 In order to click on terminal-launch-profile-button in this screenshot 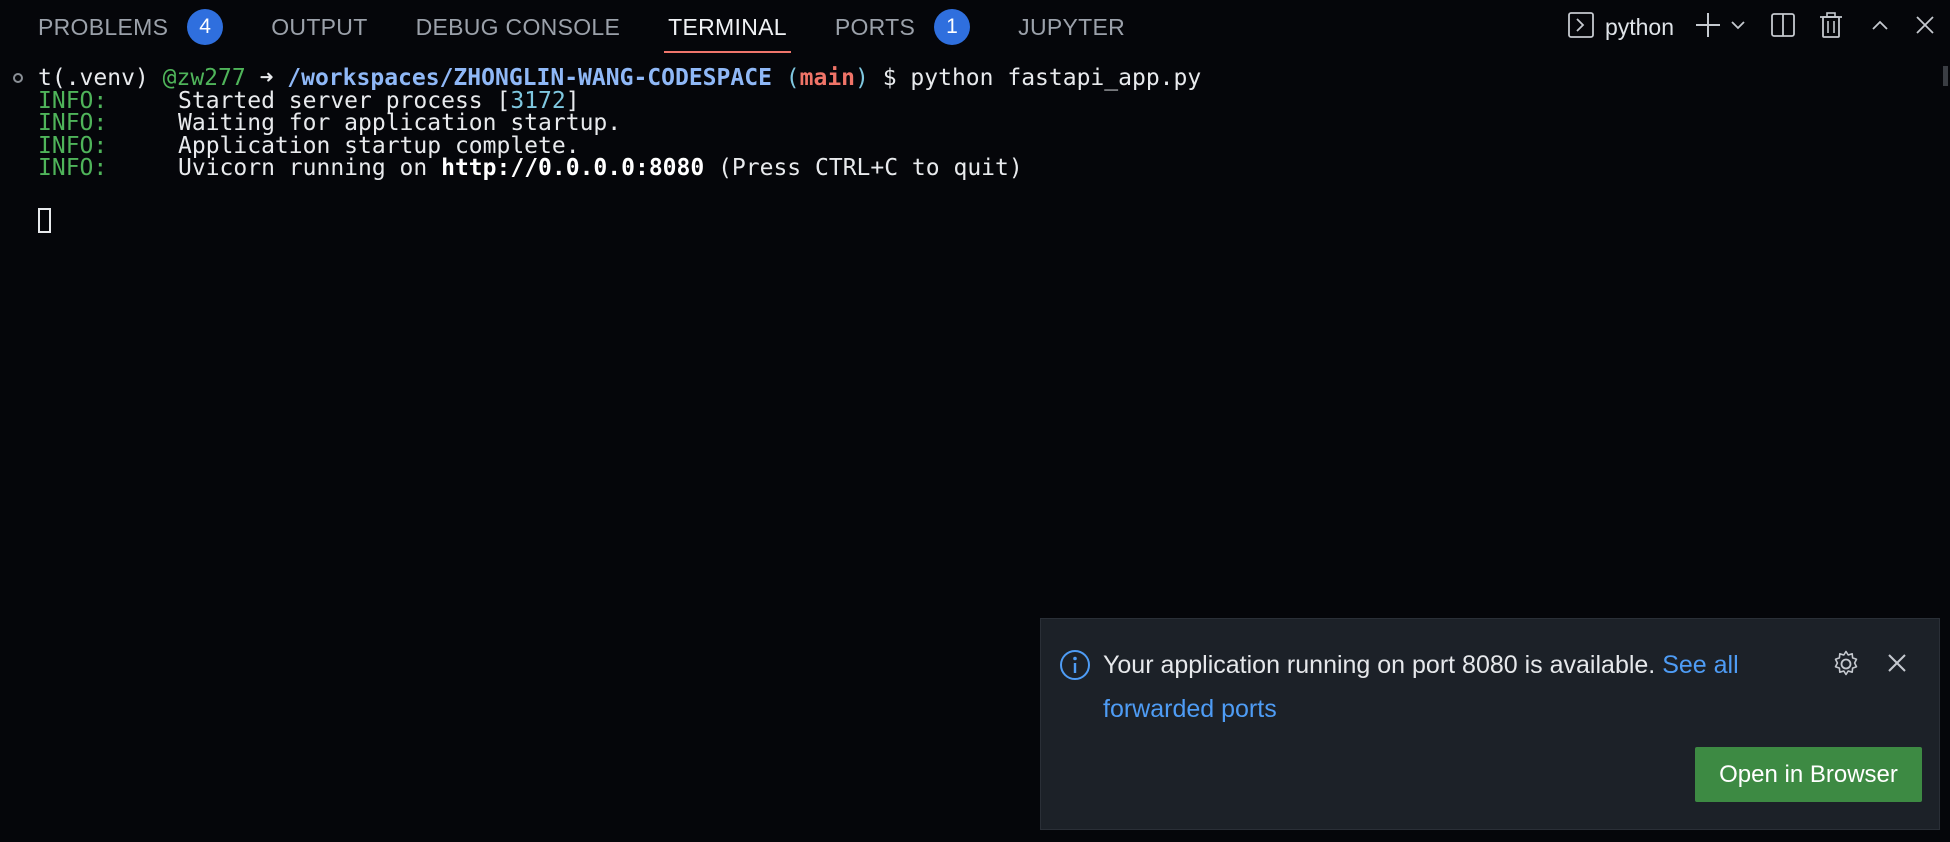, I will do `click(1738, 27)`.